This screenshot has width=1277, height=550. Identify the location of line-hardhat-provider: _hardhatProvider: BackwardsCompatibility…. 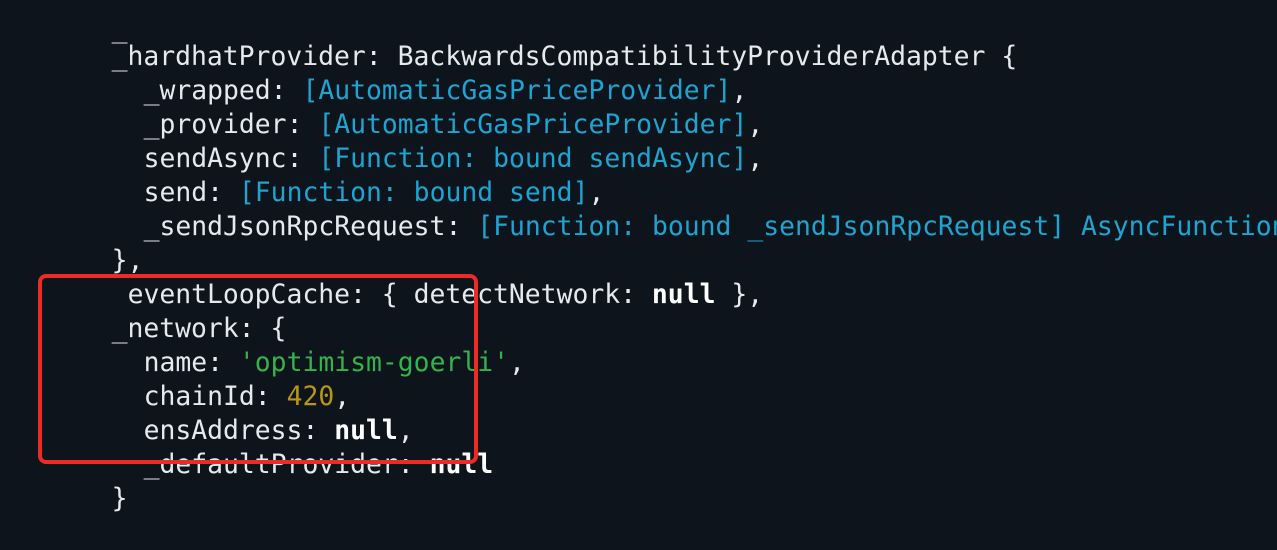
(564, 56).